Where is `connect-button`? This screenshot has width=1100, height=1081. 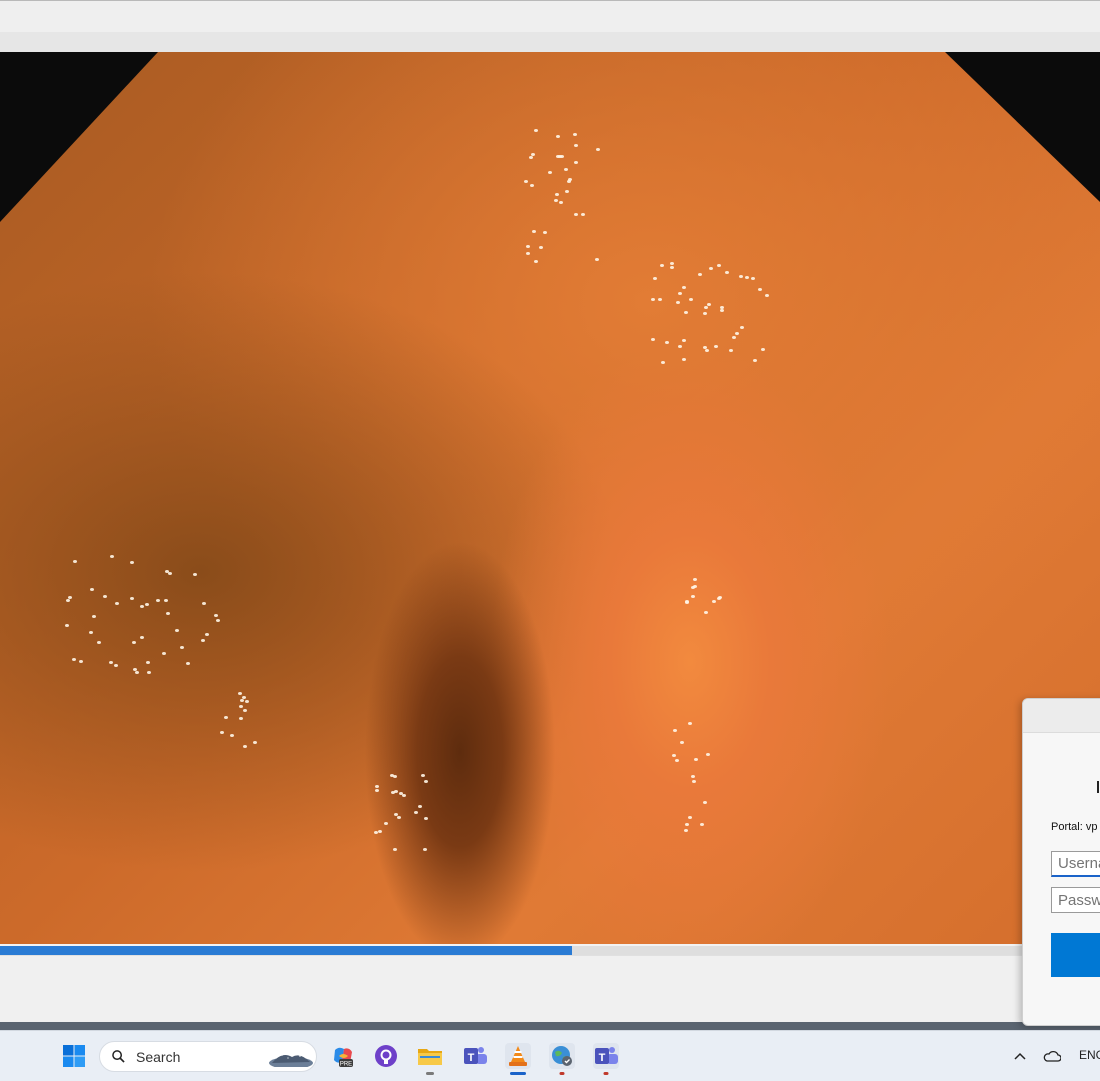 connect-button is located at coordinates (1075, 955).